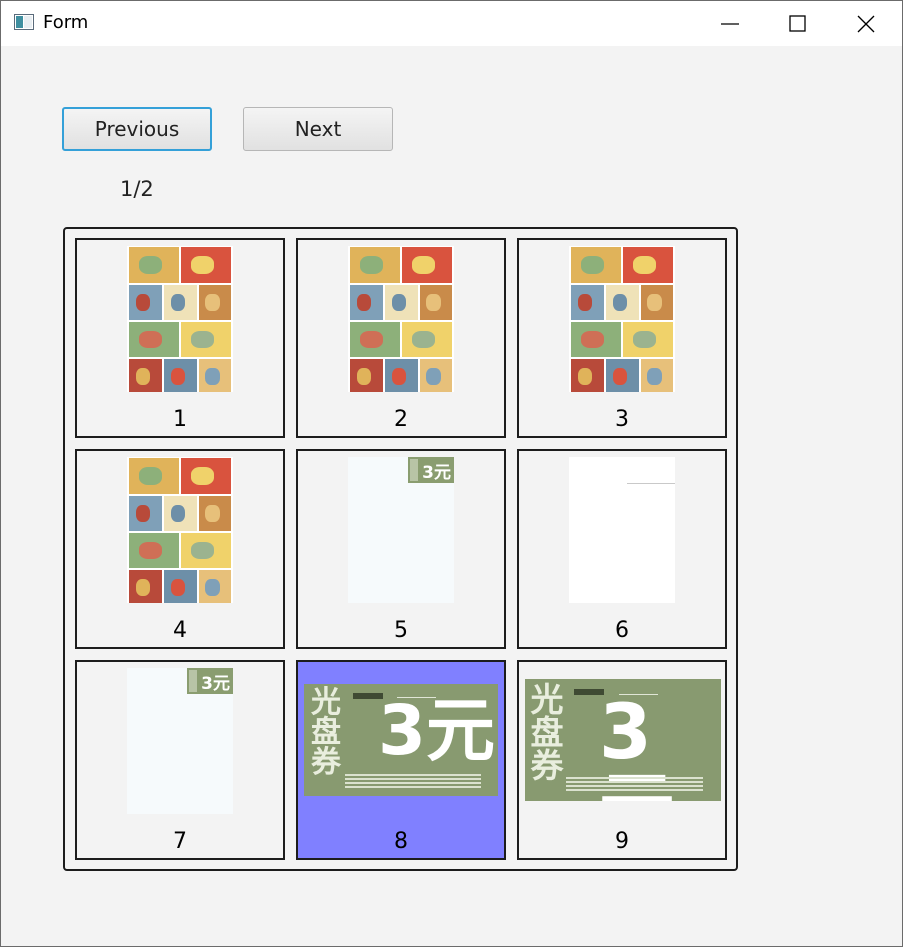  I want to click on app-icon, so click(24, 22).